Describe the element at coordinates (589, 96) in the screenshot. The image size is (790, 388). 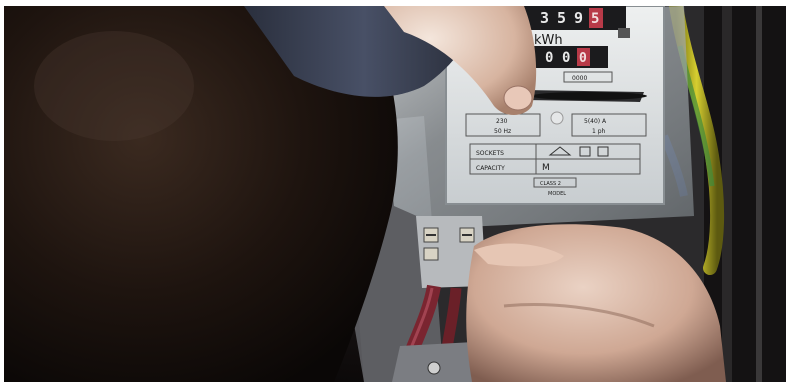
I see `meter-disc-hub` at that location.